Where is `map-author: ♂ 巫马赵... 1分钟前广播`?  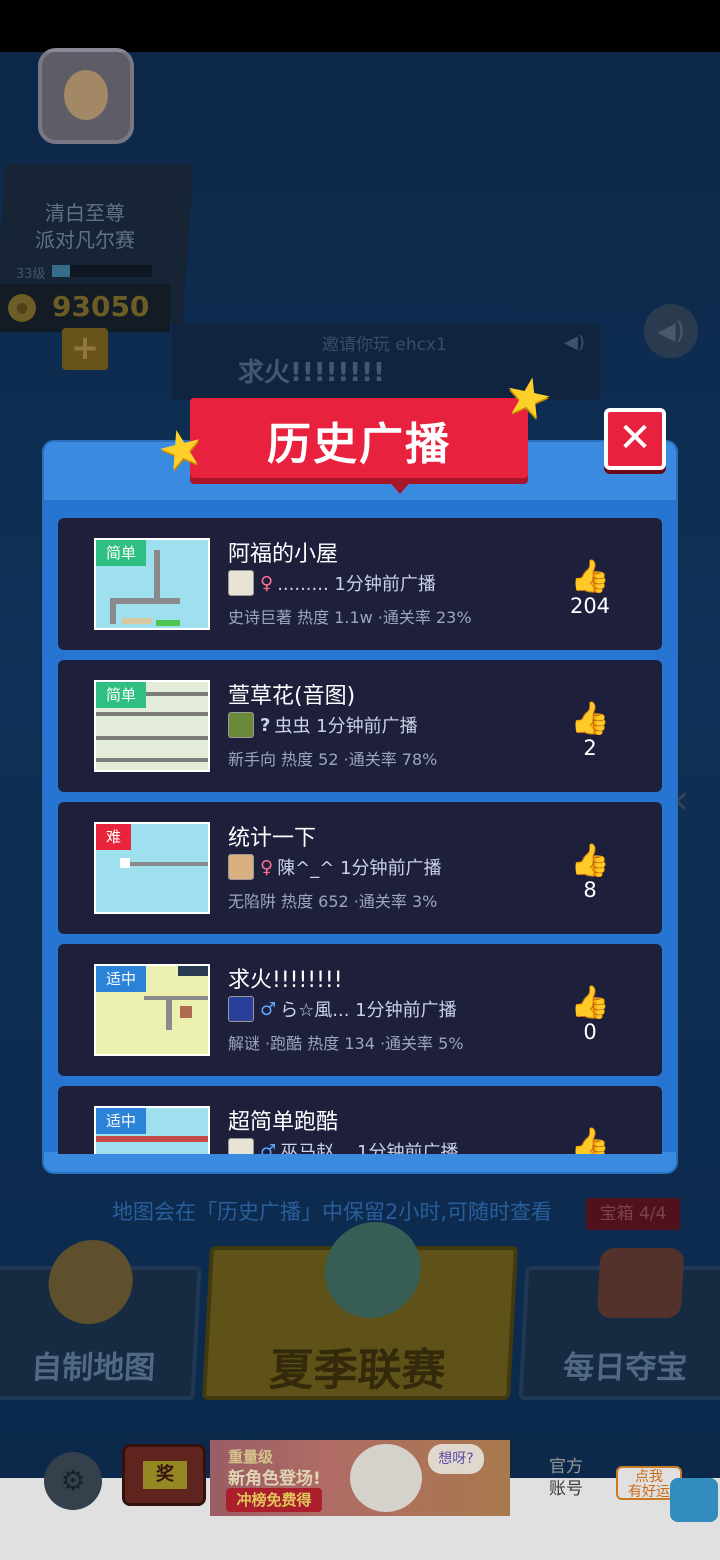
map-author: ♂ 巫马赵... 1分钟前广播 is located at coordinates (343, 1146).